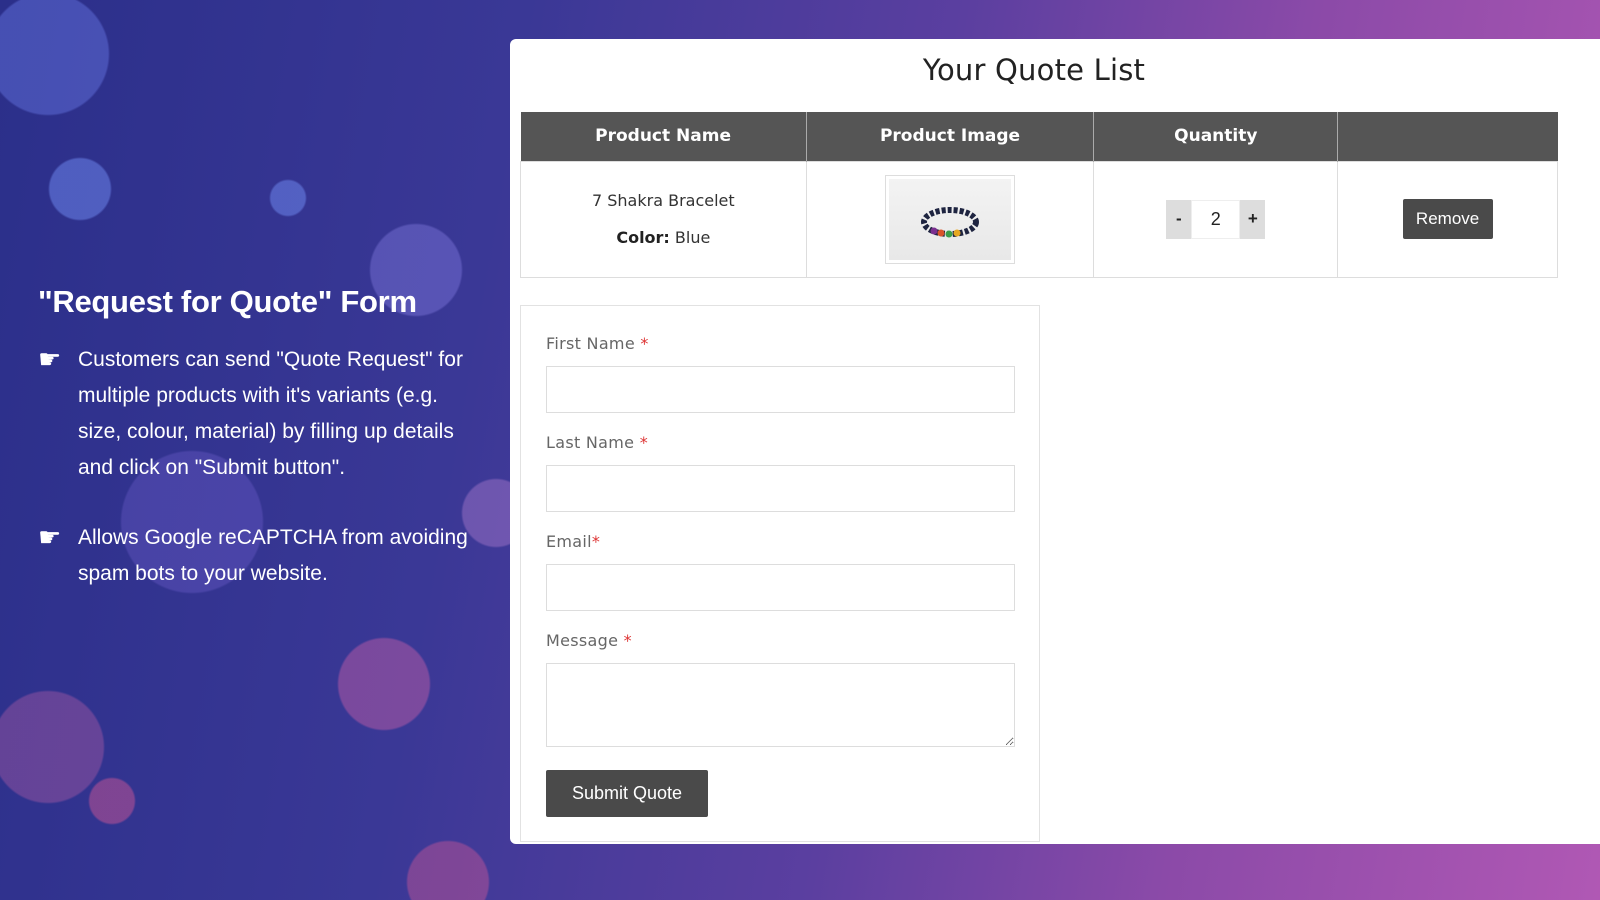  I want to click on quantity-stepper: - +, so click(1216, 219).